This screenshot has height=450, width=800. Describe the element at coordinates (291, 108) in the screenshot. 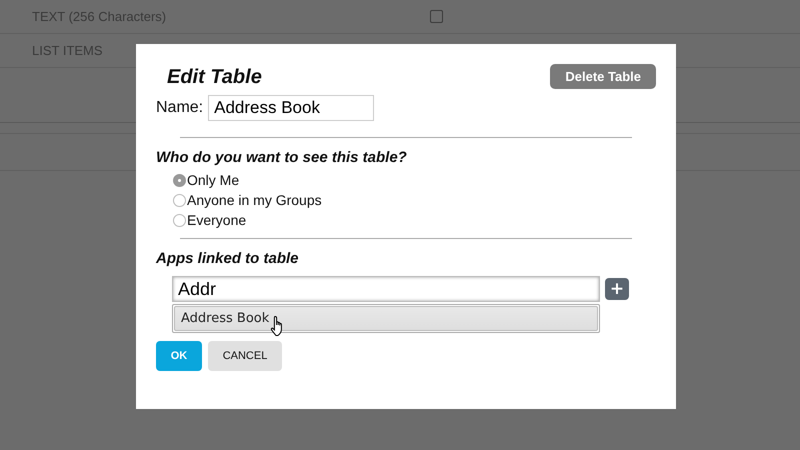

I see `name-field: Address Book` at that location.